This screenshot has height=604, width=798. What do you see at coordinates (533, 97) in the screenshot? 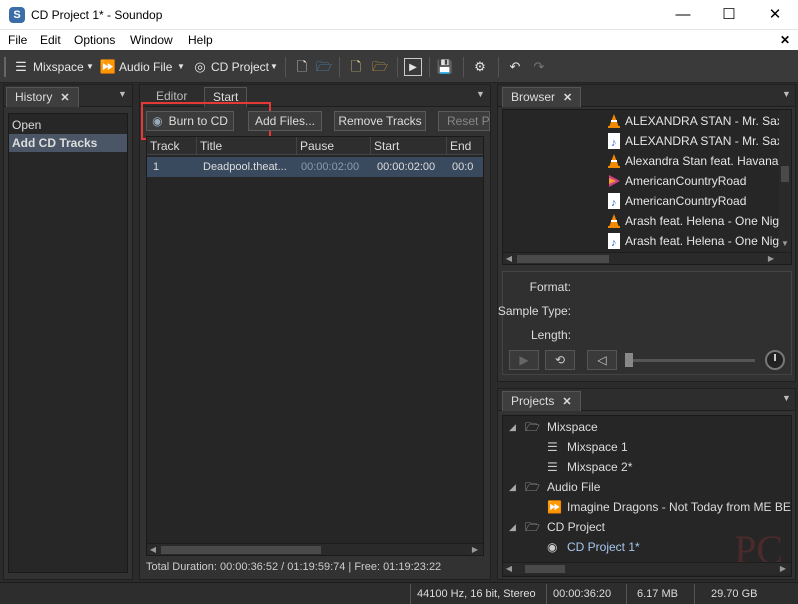
I see `browser-tab-label: Browser` at bounding box center [533, 97].